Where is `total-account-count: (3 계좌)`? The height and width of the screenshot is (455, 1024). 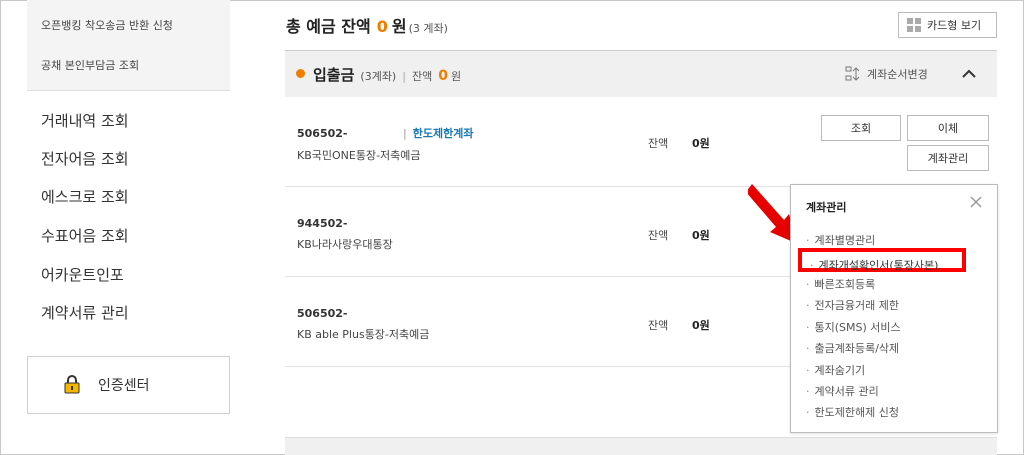 total-account-count: (3 계좌) is located at coordinates (428, 28).